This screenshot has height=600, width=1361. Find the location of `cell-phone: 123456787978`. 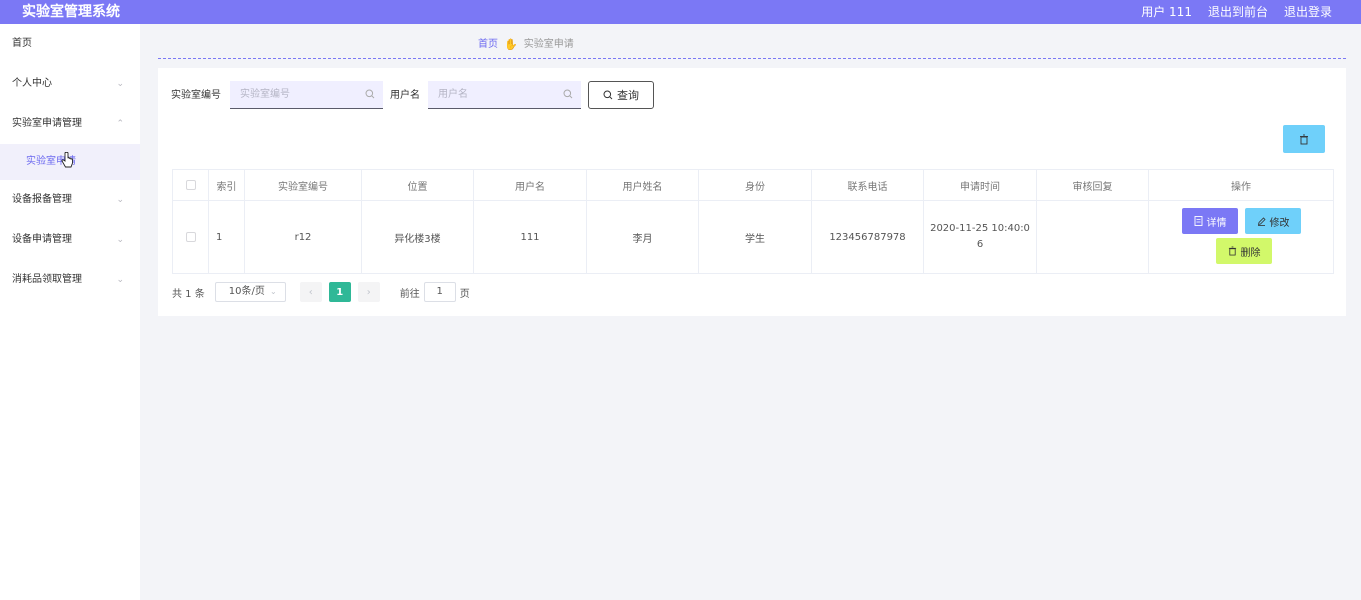

cell-phone: 123456787978 is located at coordinates (867, 237).